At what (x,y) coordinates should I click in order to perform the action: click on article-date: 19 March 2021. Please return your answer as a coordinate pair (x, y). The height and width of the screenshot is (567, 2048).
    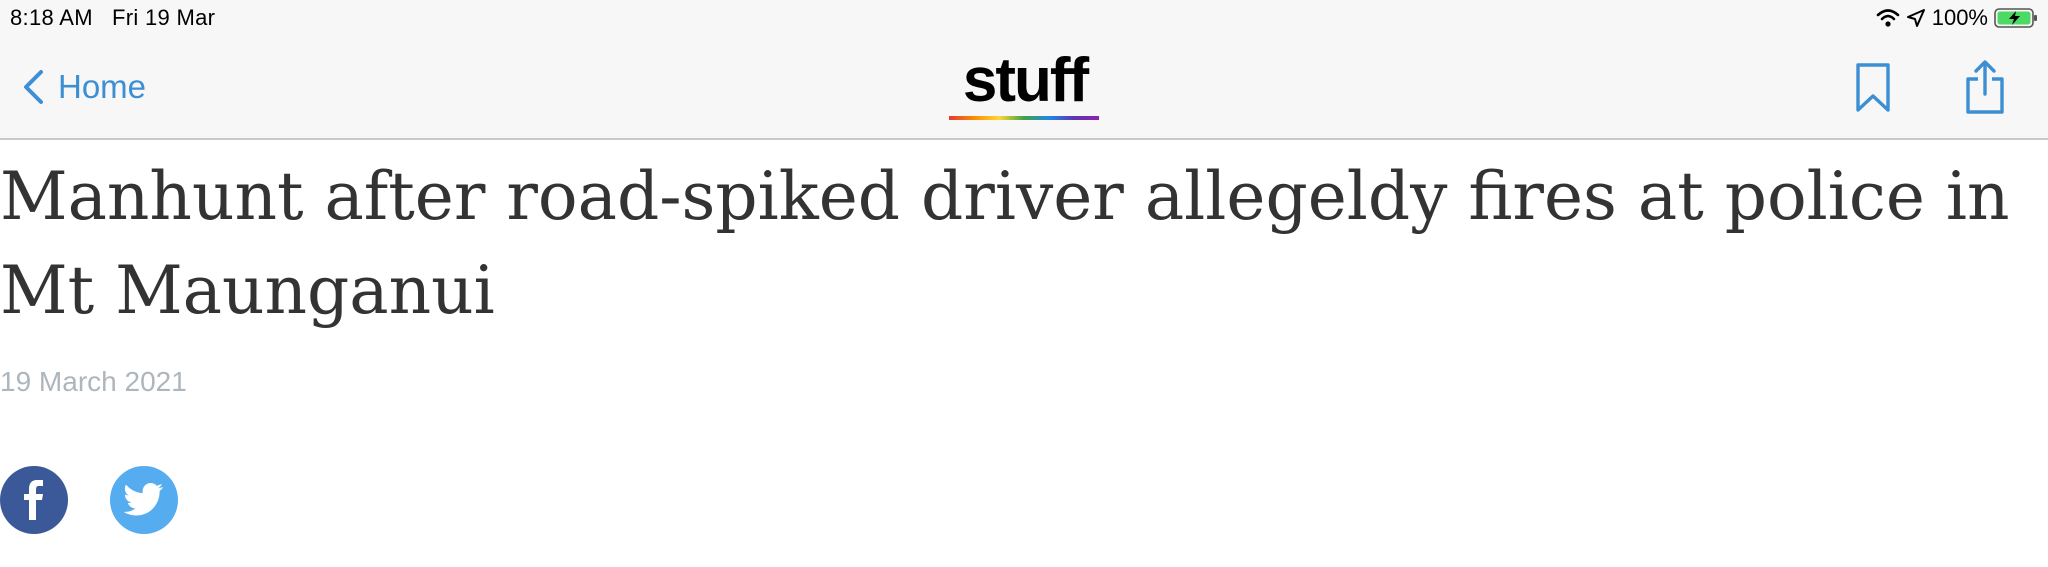
    Looking at the image, I should click on (93, 381).